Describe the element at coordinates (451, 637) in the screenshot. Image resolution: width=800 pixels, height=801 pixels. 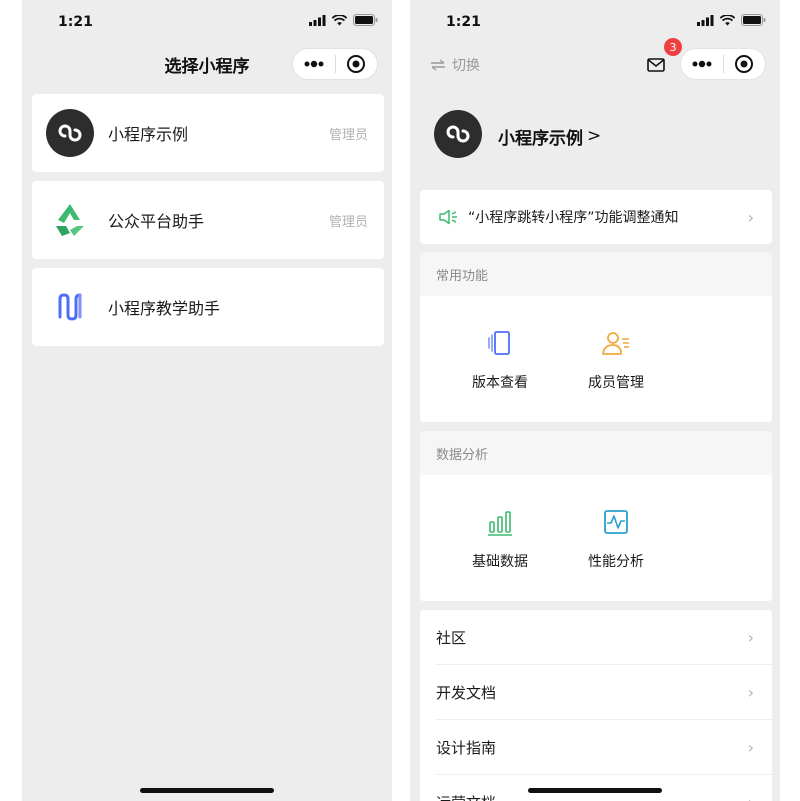
I see `menu-label: 社区` at that location.